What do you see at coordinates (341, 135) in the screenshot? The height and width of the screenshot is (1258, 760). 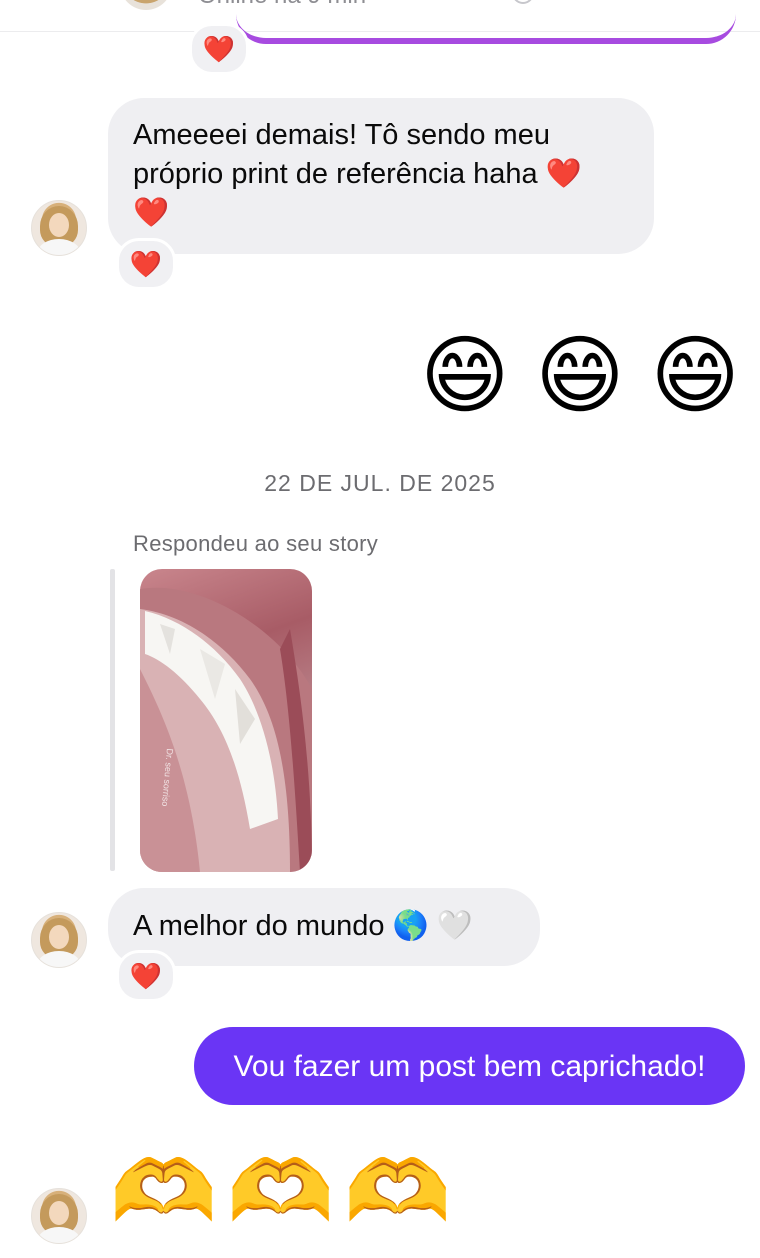 I see `message-text-line: Ameeeei demais! Tô sendo meu` at bounding box center [341, 135].